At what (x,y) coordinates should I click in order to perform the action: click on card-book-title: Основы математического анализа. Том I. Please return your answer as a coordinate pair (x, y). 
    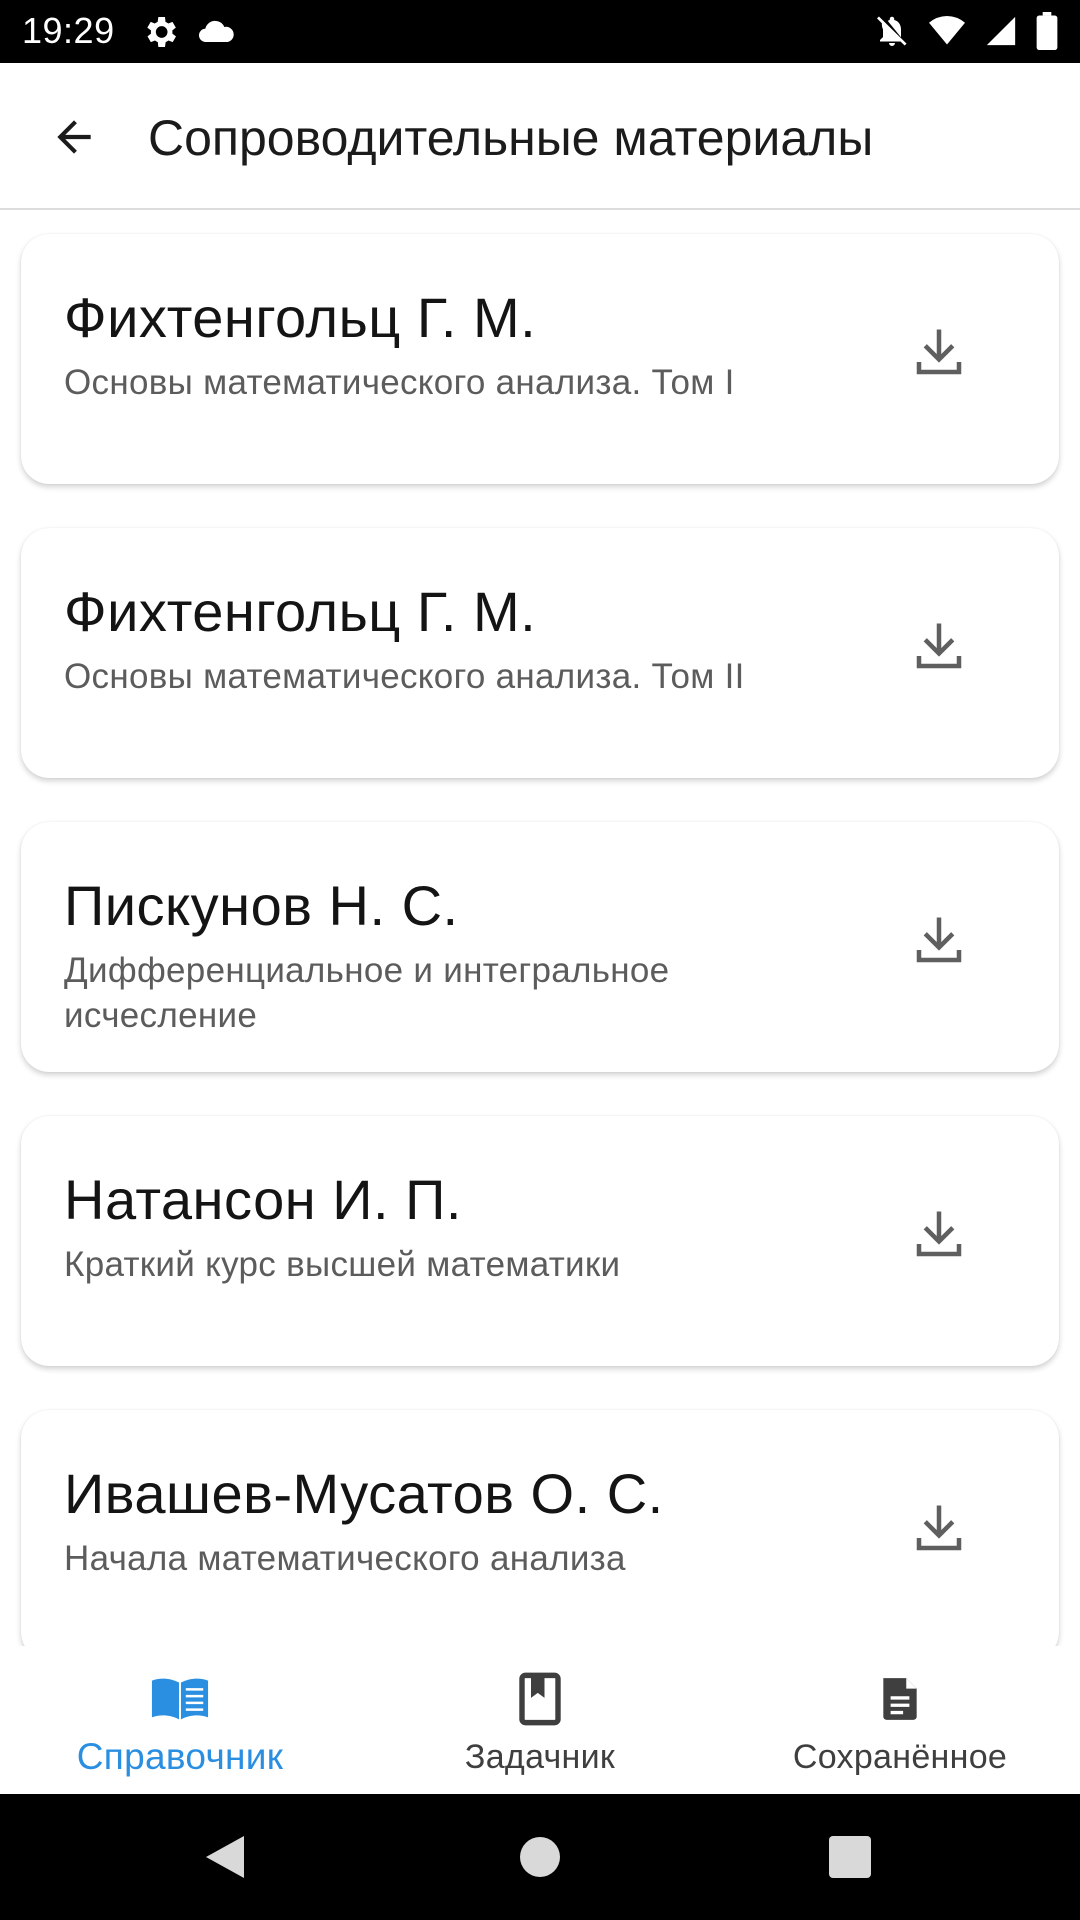
    Looking at the image, I should click on (399, 382).